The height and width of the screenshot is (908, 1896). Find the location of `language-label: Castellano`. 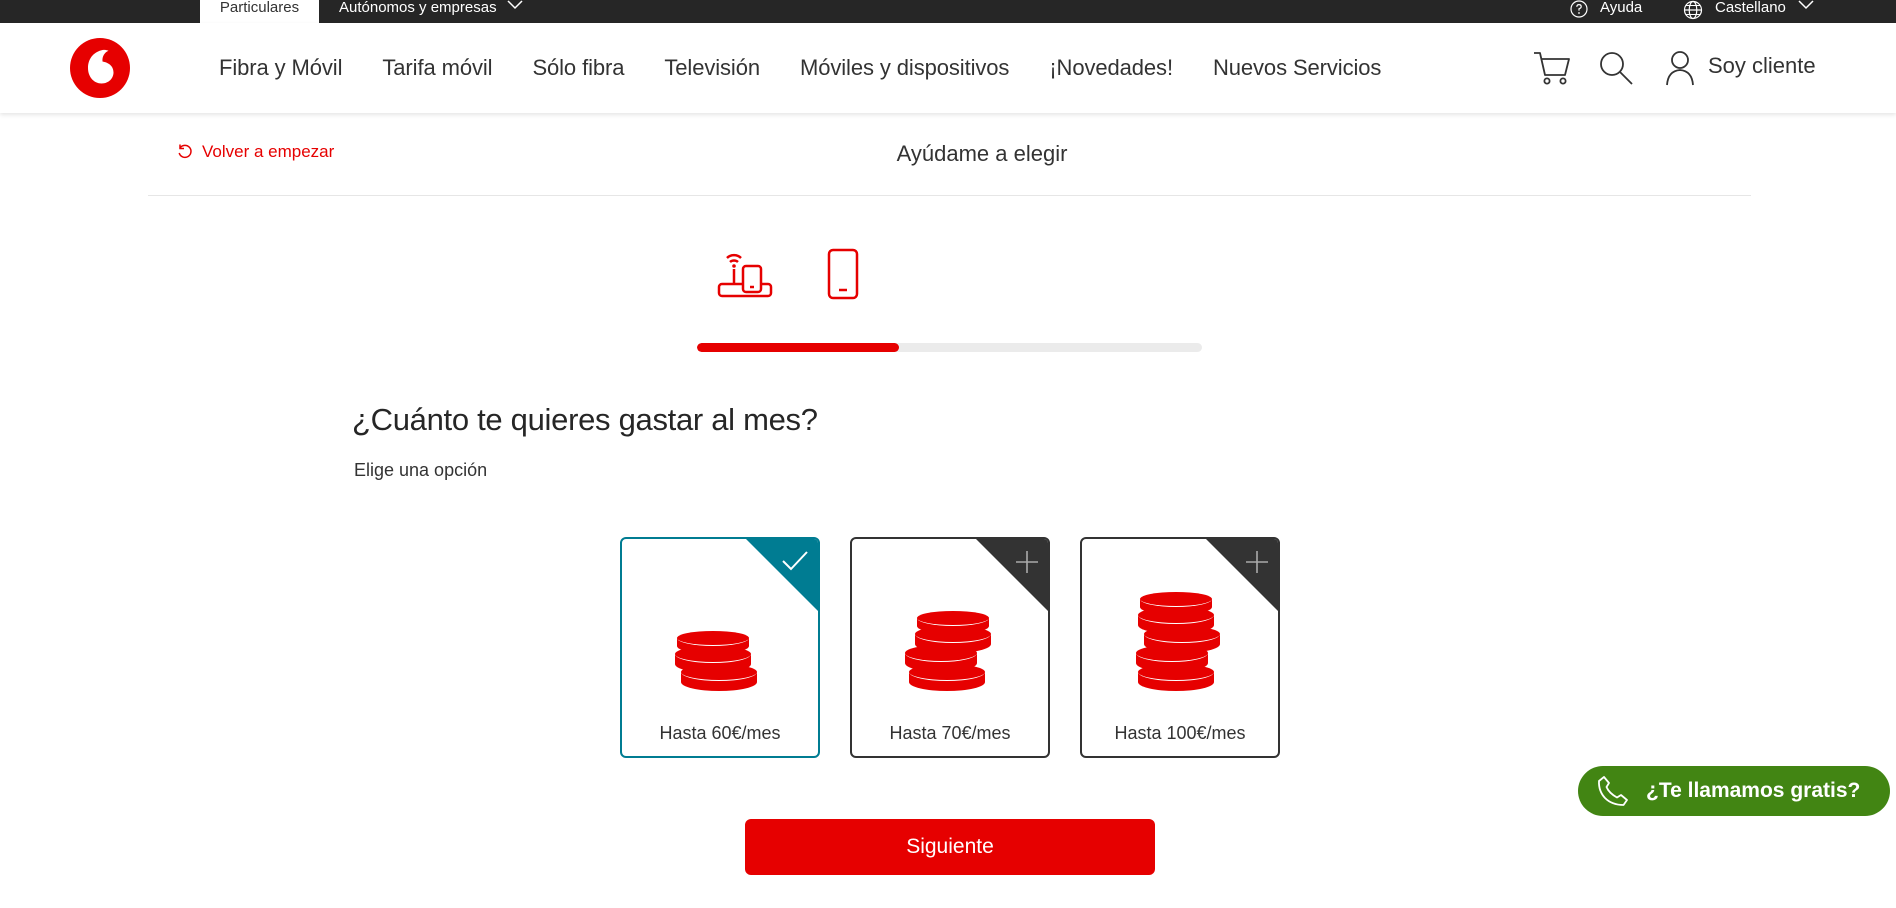

language-label: Castellano is located at coordinates (1750, 8).